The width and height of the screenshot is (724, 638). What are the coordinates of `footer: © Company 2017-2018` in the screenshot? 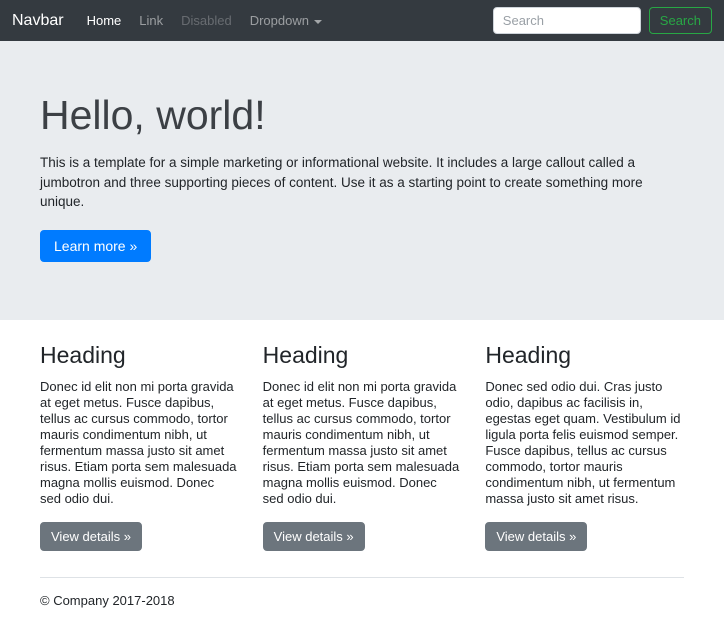 It's located at (362, 607).